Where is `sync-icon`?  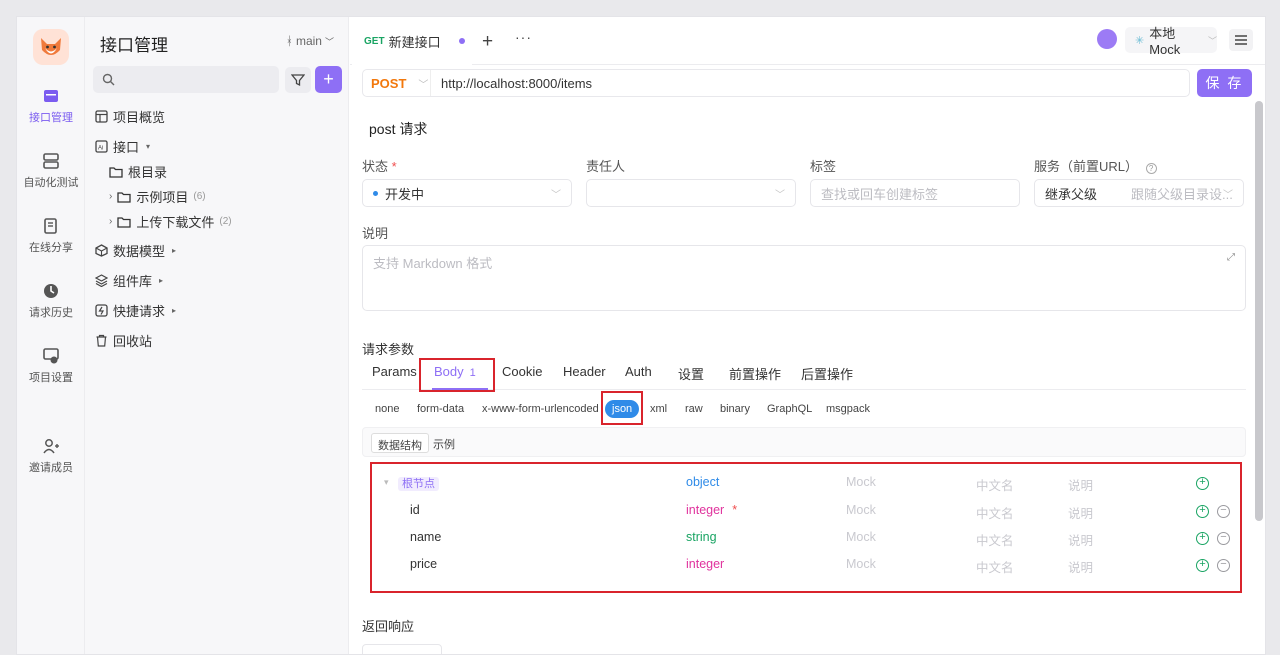
sync-icon is located at coordinates (1107, 39).